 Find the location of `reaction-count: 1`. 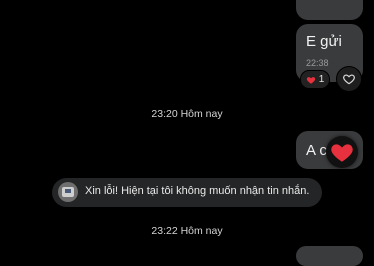

reaction-count: 1 is located at coordinates (321, 79).